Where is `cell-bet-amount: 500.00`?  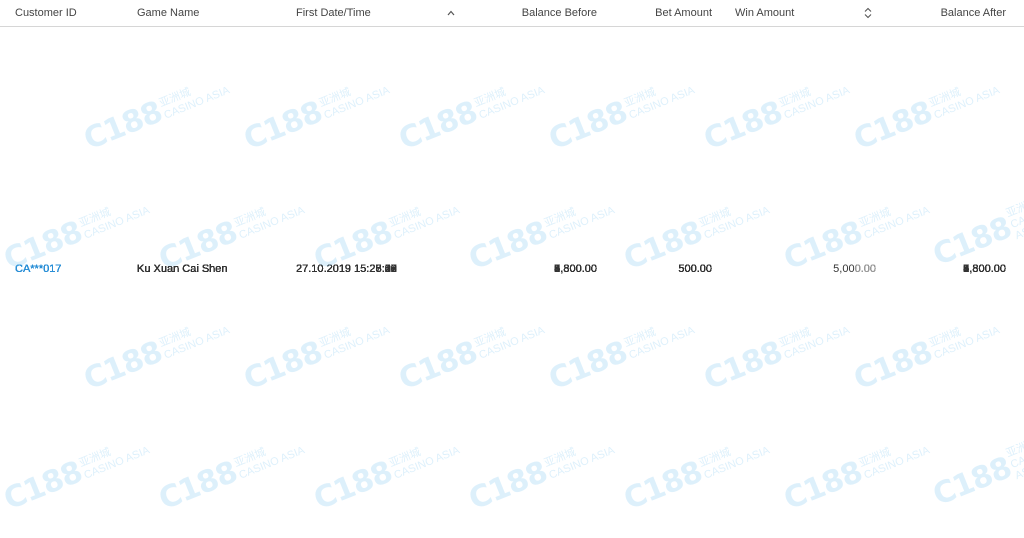 cell-bet-amount: 500.00 is located at coordinates (695, 269).